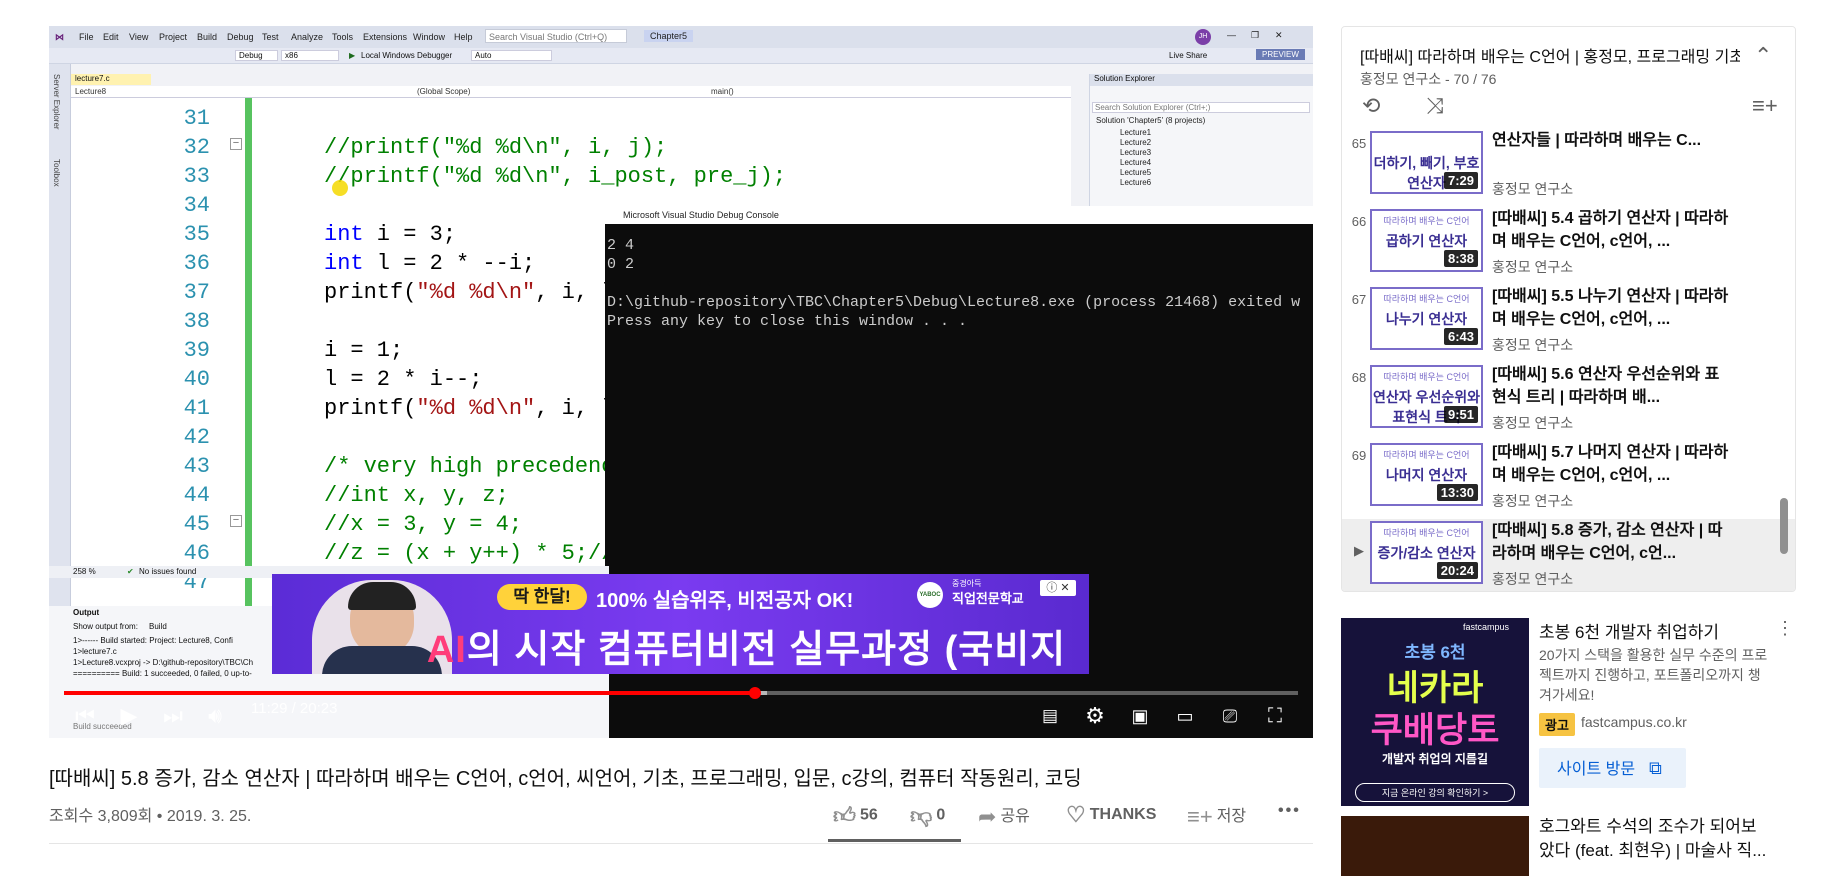 The width and height of the screenshot is (1842, 876). What do you see at coordinates (1435, 846) in the screenshot?
I see `next-video-thumbnail` at bounding box center [1435, 846].